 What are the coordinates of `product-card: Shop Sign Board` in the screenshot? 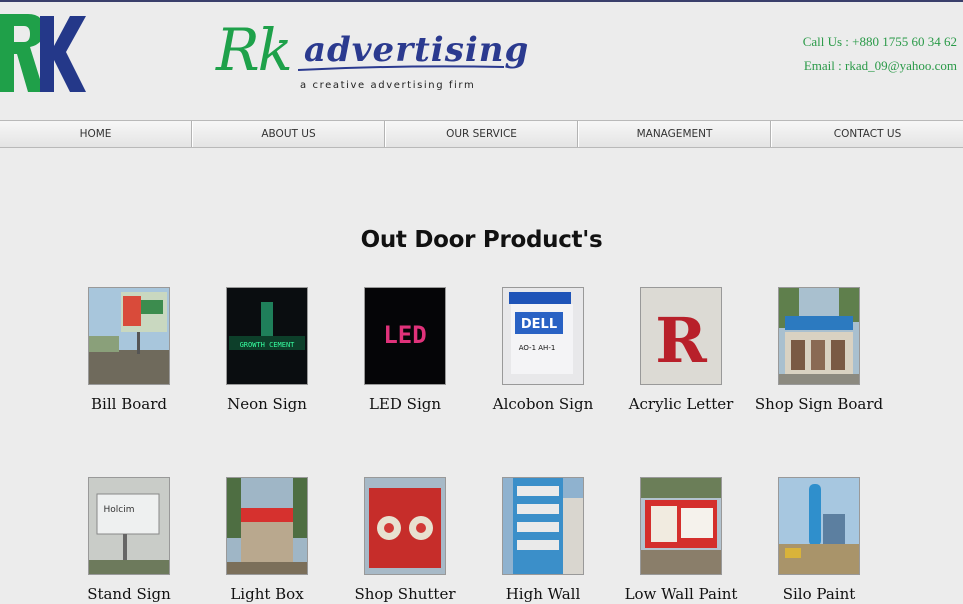 It's located at (819, 352).